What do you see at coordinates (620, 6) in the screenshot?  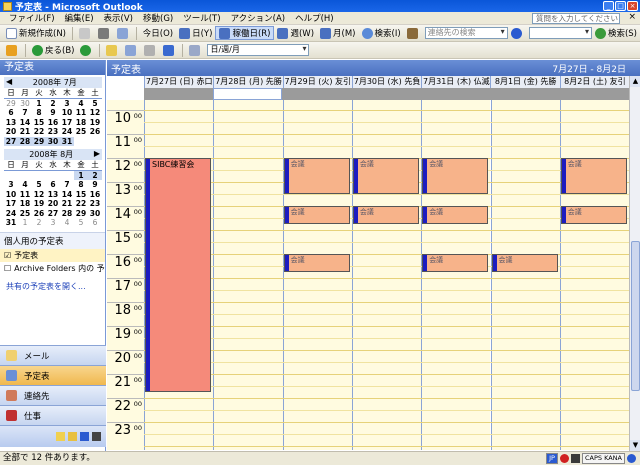 I see `maximize-button: □` at bounding box center [620, 6].